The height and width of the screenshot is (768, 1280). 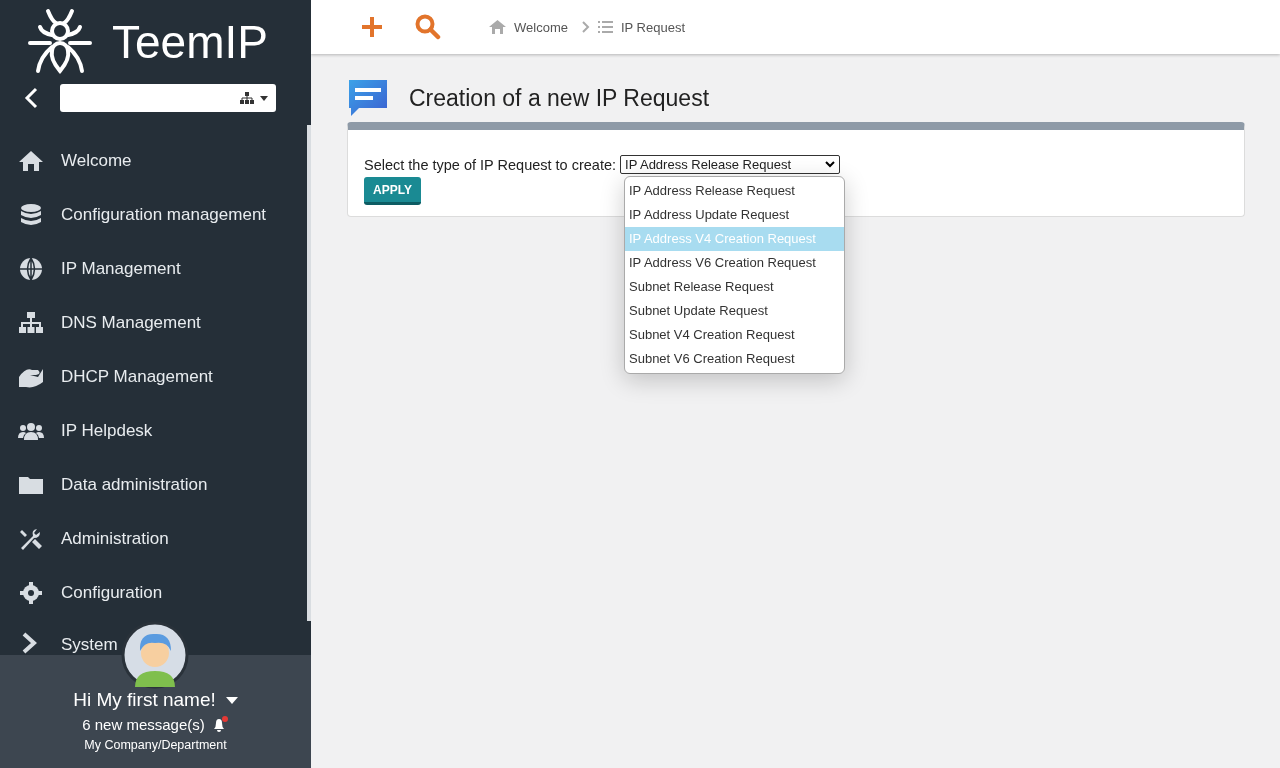 I want to click on field-label: Select the type of IP Request to create:, so click(x=490, y=164).